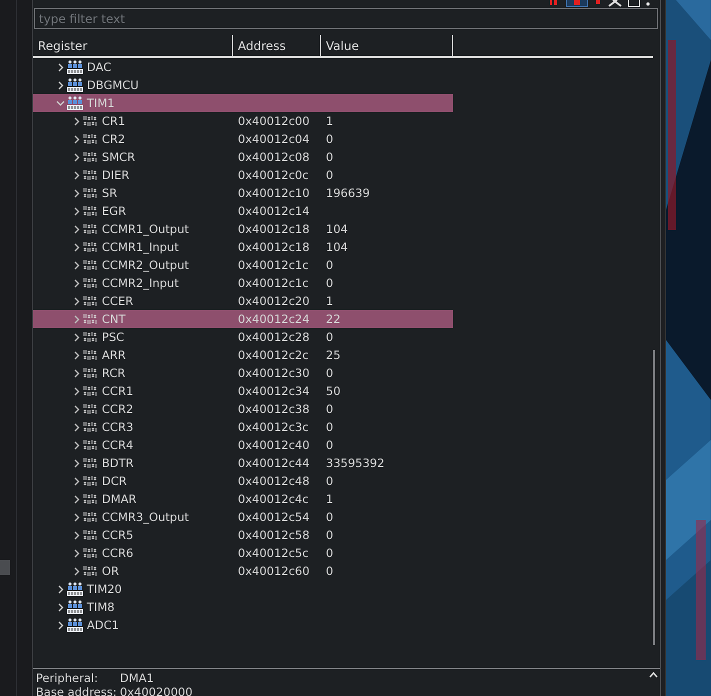 Image resolution: width=711 pixels, height=696 pixels. Describe the element at coordinates (274, 445) in the screenshot. I see `register-address: 0x40012c40` at that location.